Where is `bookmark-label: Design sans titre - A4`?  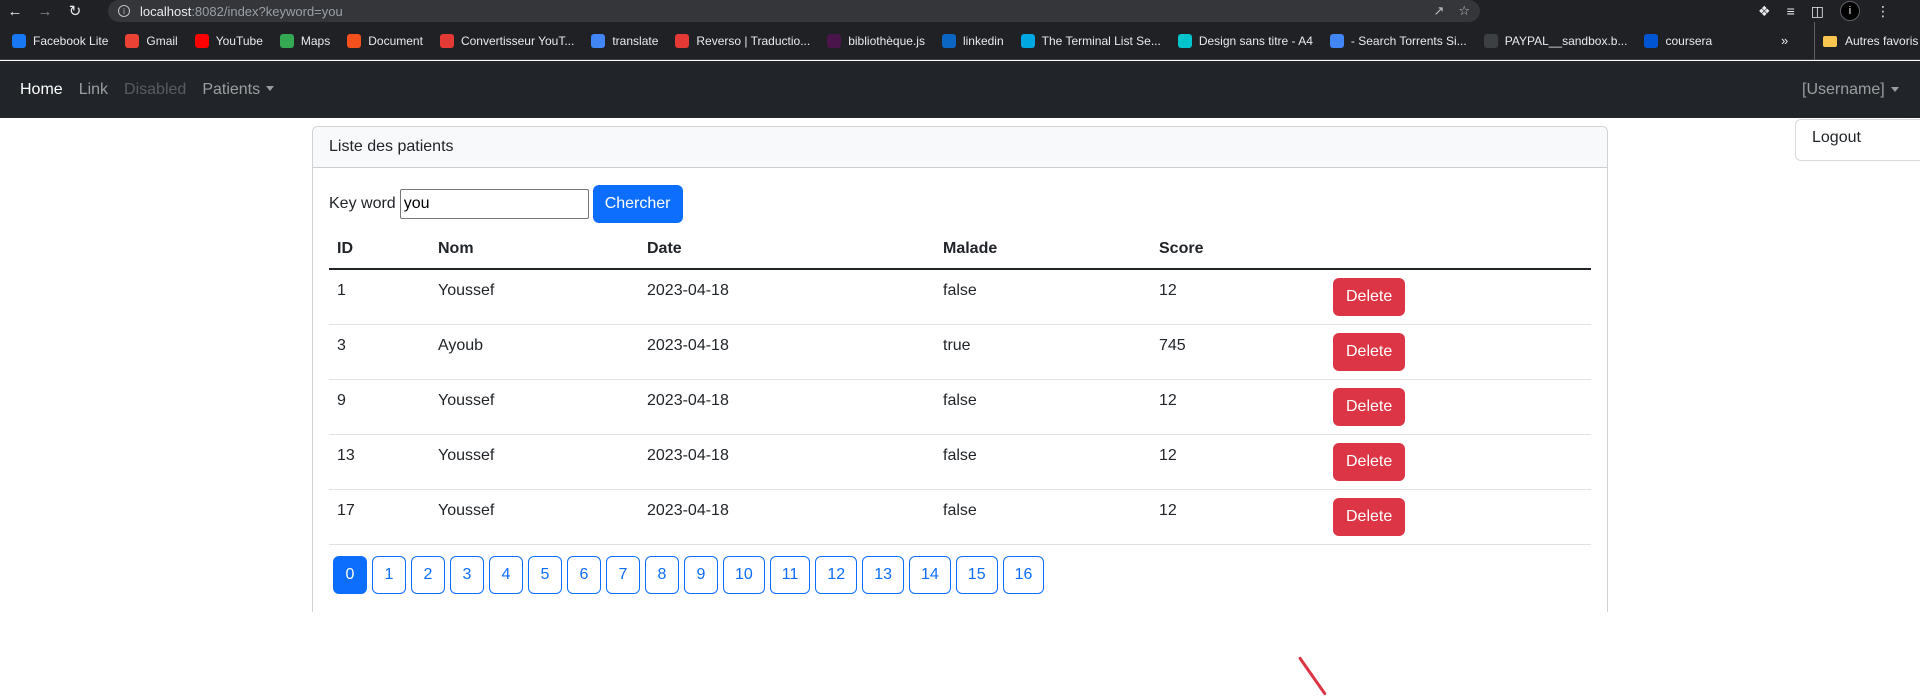 bookmark-label: Design sans titre - A4 is located at coordinates (1255, 40).